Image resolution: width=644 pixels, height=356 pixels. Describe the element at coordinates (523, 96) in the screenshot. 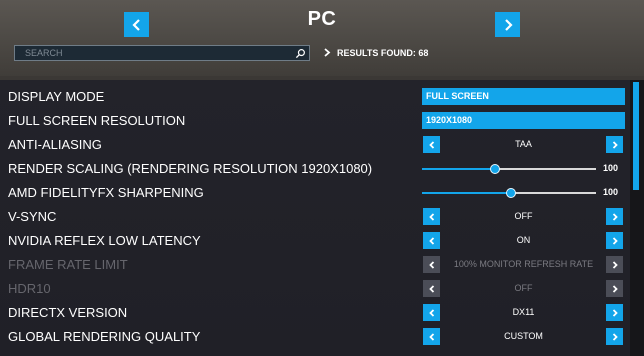

I see `setting-dropdown: FULL SCREEN` at that location.